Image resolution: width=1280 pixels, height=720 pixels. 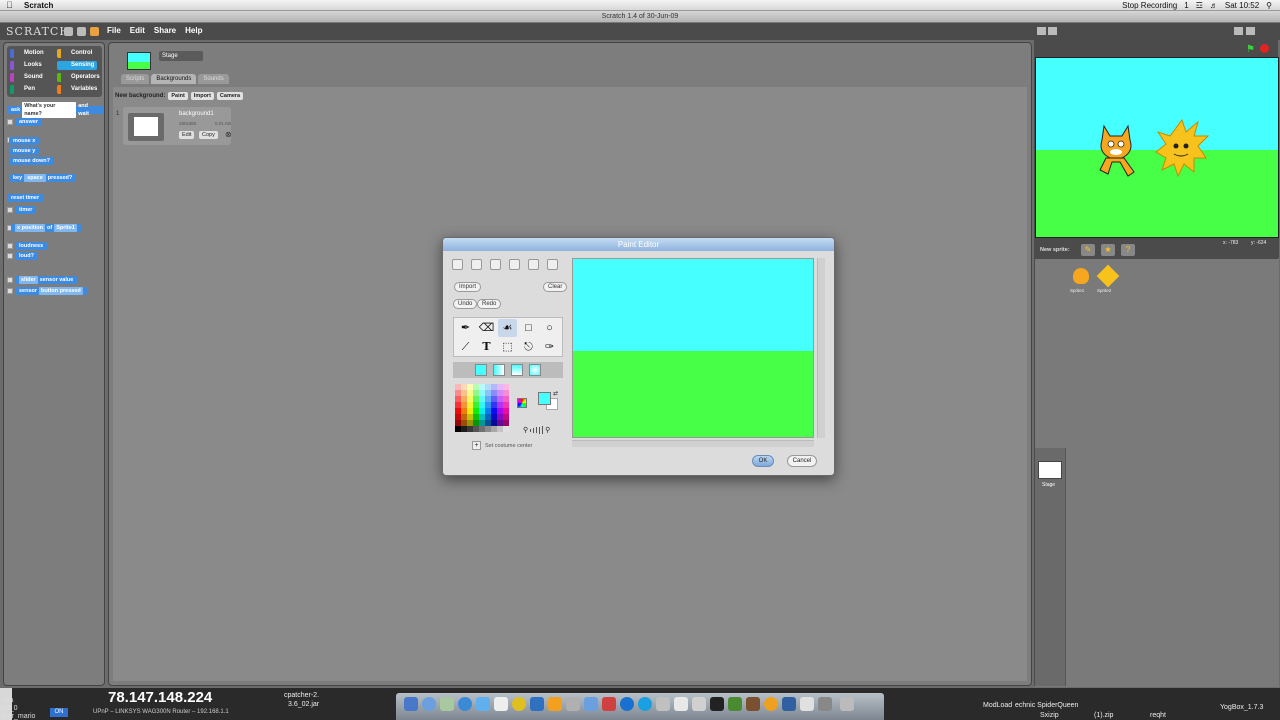 What do you see at coordinates (547, 430) in the screenshot?
I see `zoom-in-icon: ⚲` at bounding box center [547, 430].